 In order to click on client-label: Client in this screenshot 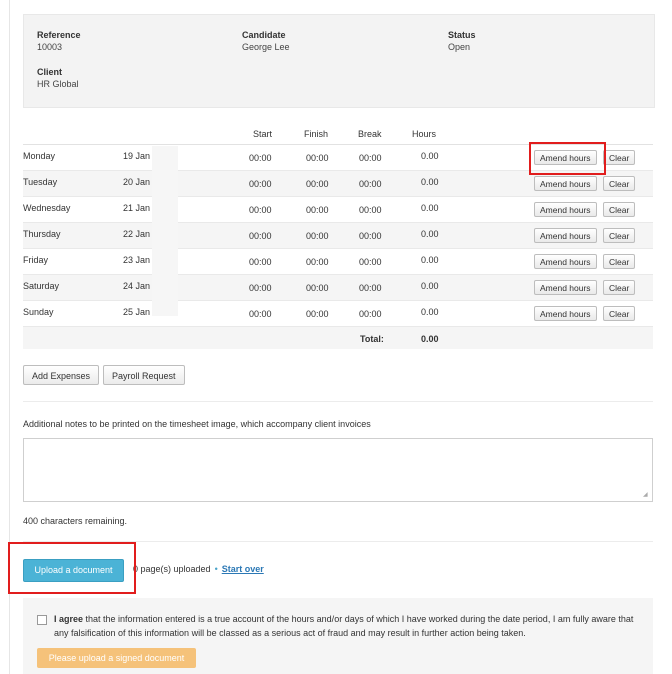, I will do `click(50, 72)`.